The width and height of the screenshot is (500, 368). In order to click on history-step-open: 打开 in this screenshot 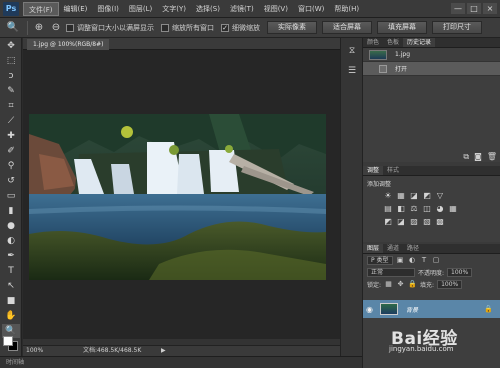, I will do `click(431, 69)`.